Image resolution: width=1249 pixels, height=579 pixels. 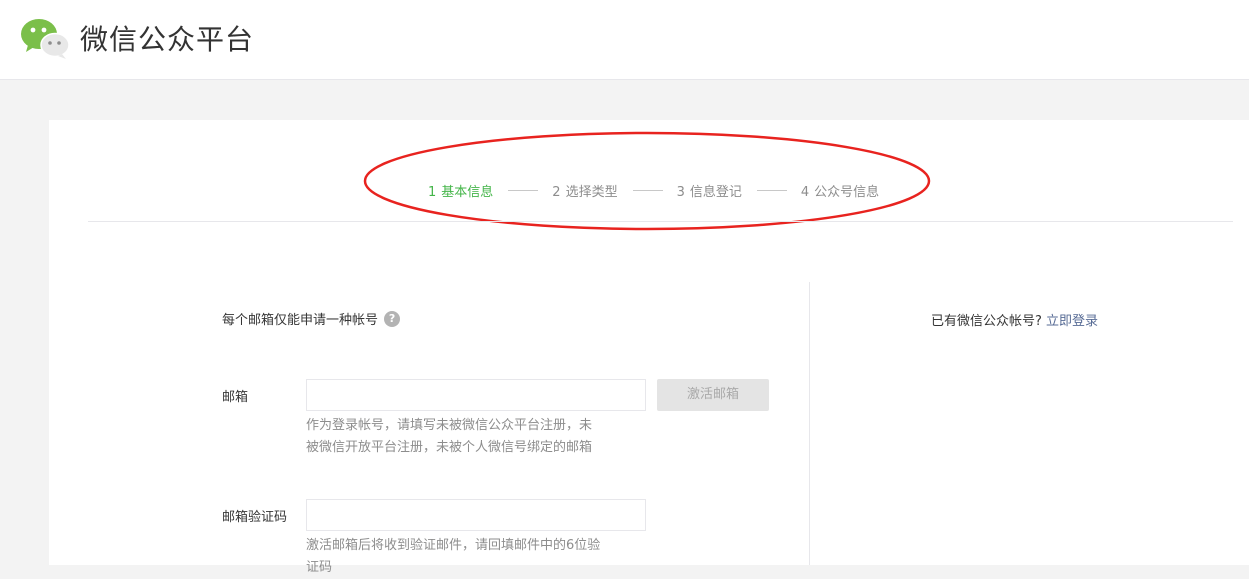 What do you see at coordinates (319, 567) in the screenshot?
I see `code-hint-line: 证码` at bounding box center [319, 567].